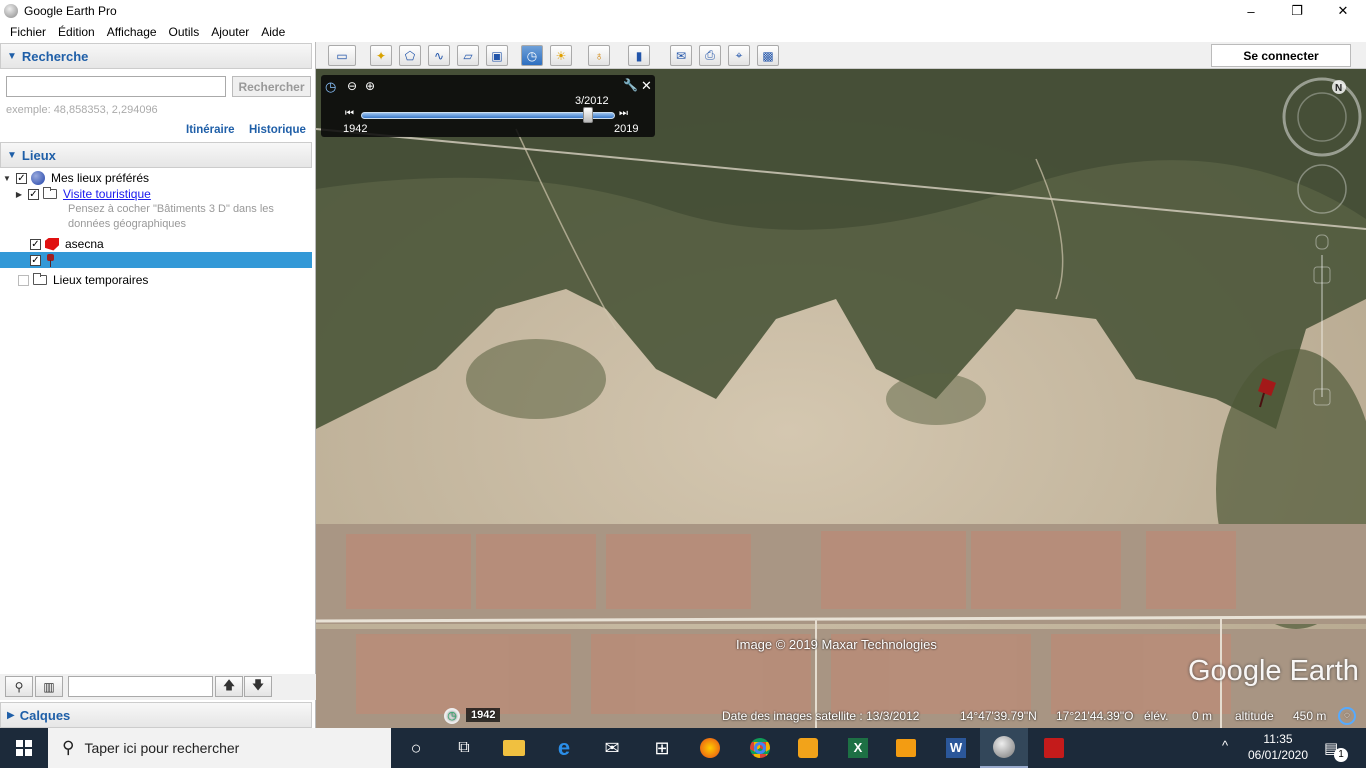  What do you see at coordinates (271, 86) in the screenshot?
I see `search-button: Rechercher` at bounding box center [271, 86].